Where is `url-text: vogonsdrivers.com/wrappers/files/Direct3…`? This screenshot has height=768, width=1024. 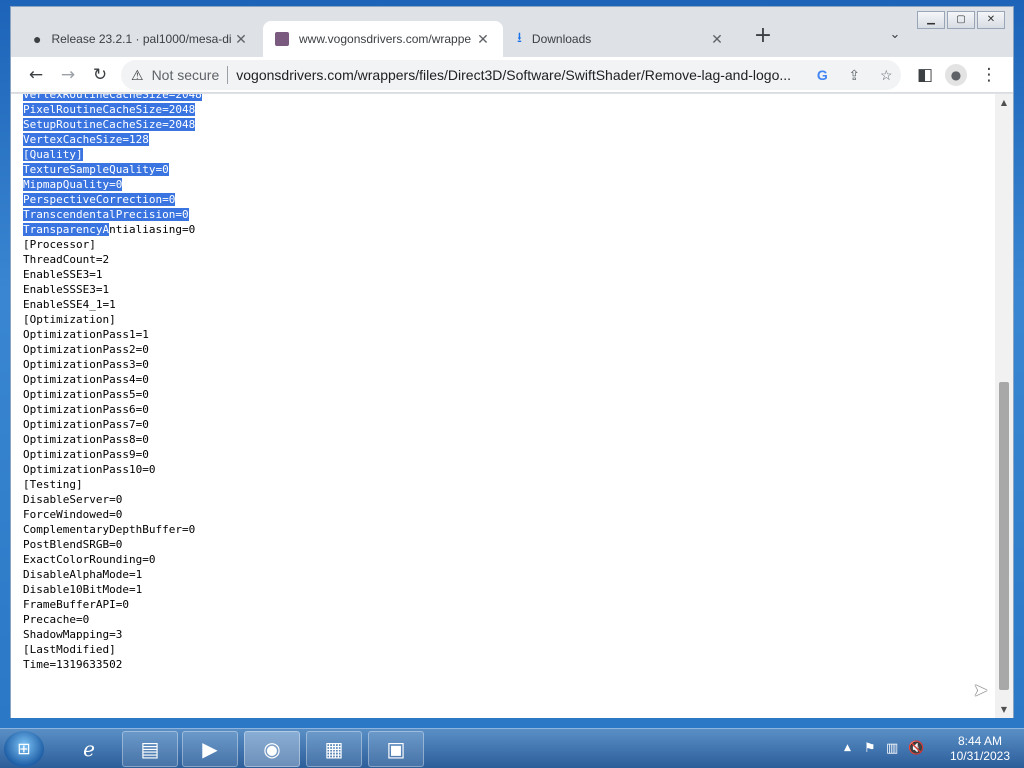 url-text: vogonsdrivers.com/wrappers/files/Direct3… is located at coordinates (519, 75).